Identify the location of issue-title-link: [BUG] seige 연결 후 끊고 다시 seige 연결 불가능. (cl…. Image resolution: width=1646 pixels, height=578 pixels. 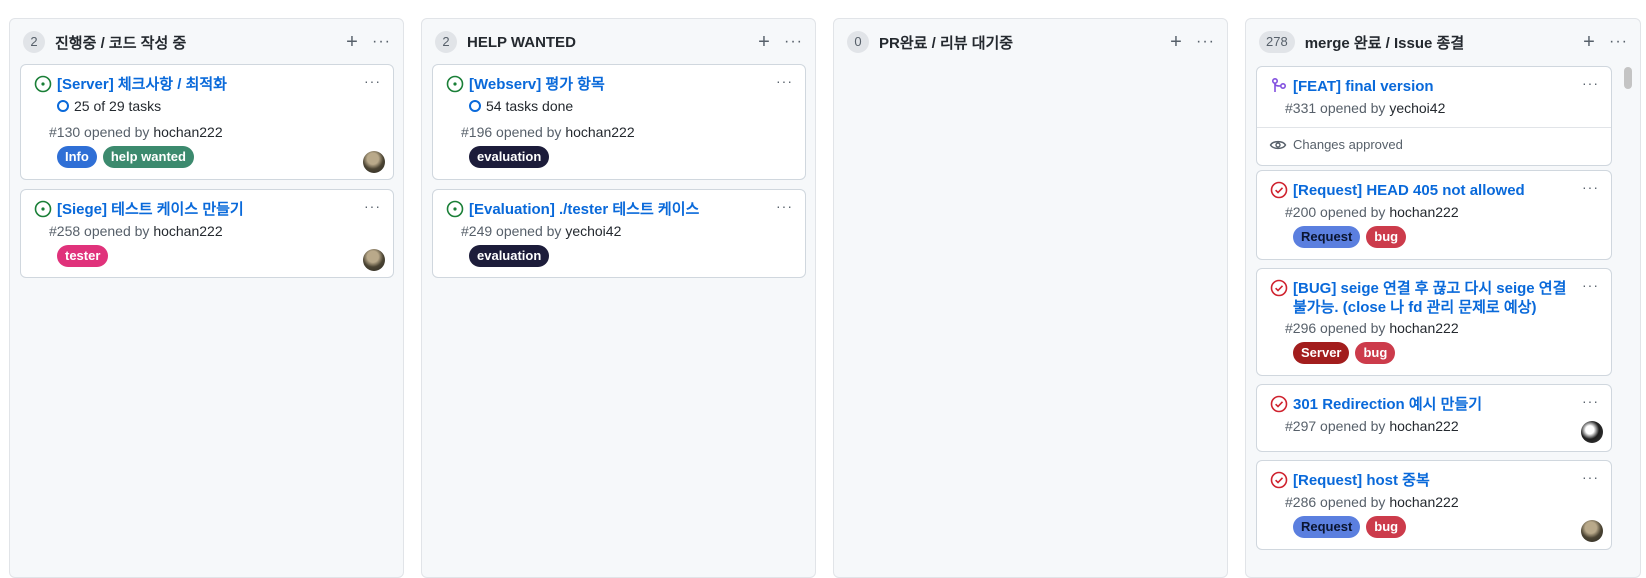
(1446, 298).